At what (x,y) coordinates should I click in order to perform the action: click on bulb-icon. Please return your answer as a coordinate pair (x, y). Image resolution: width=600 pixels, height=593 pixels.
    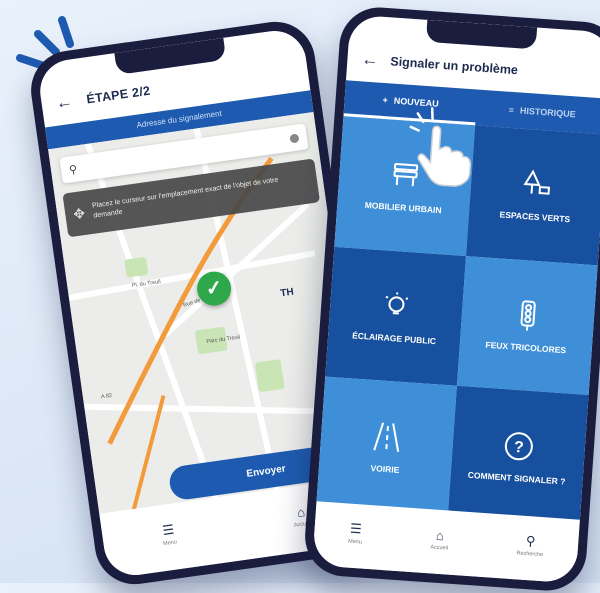
    Looking at the image, I should click on (396, 306).